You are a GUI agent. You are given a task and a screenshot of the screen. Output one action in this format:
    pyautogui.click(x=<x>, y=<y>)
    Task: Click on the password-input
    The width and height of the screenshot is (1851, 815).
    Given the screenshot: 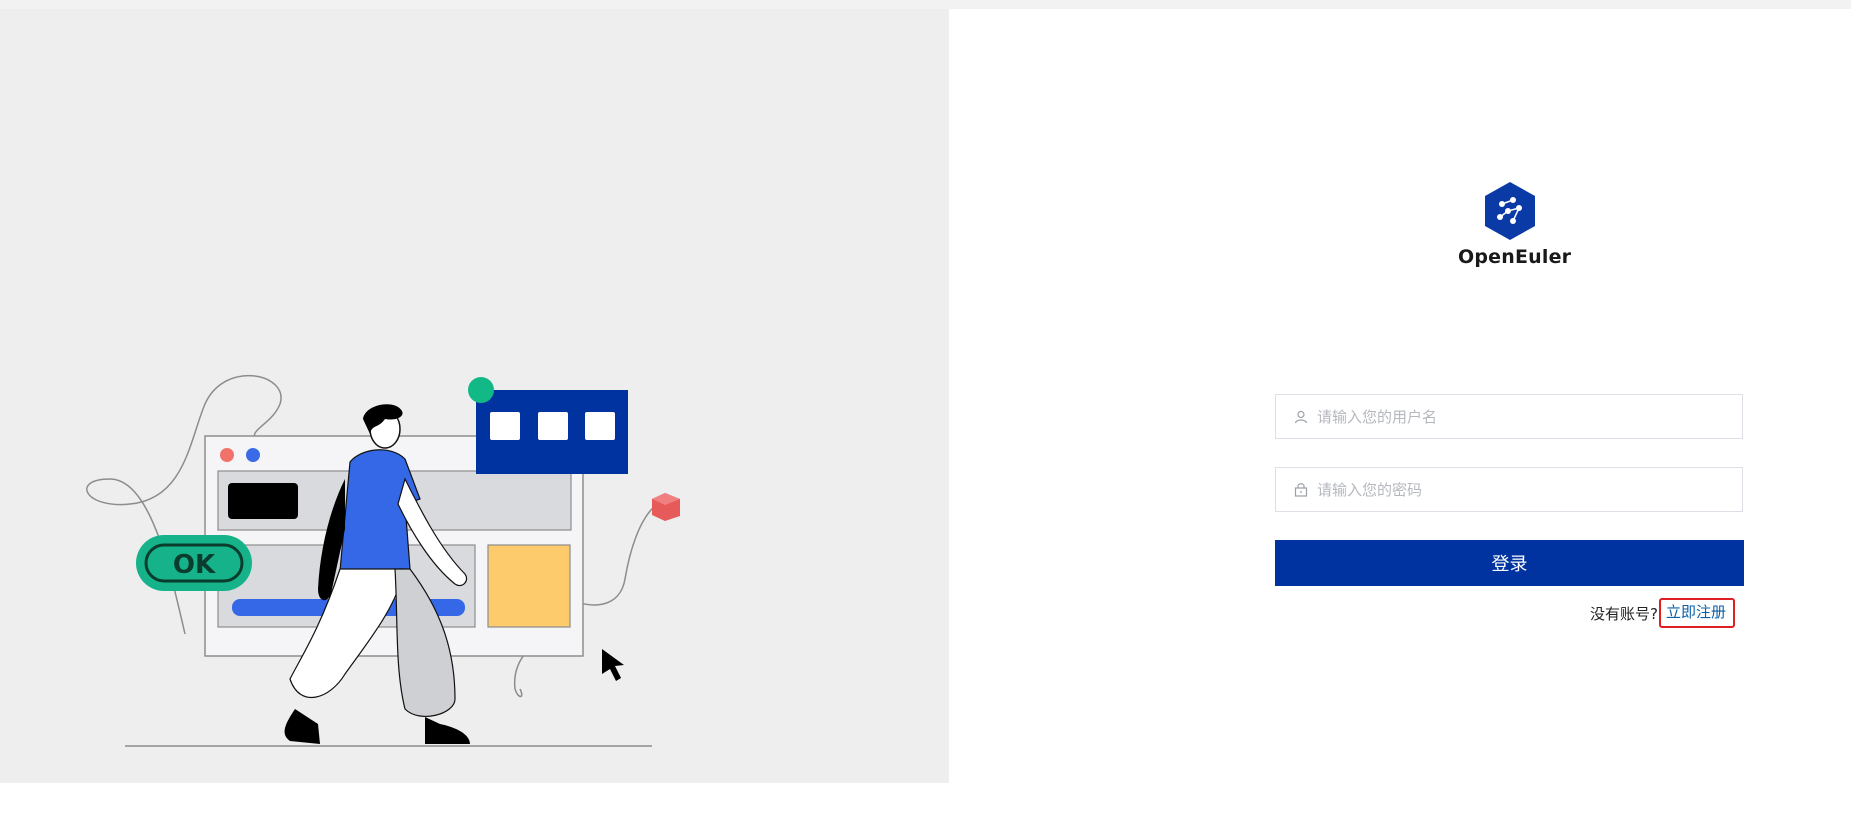 What is the action you would take?
    pyautogui.click(x=1529, y=489)
    